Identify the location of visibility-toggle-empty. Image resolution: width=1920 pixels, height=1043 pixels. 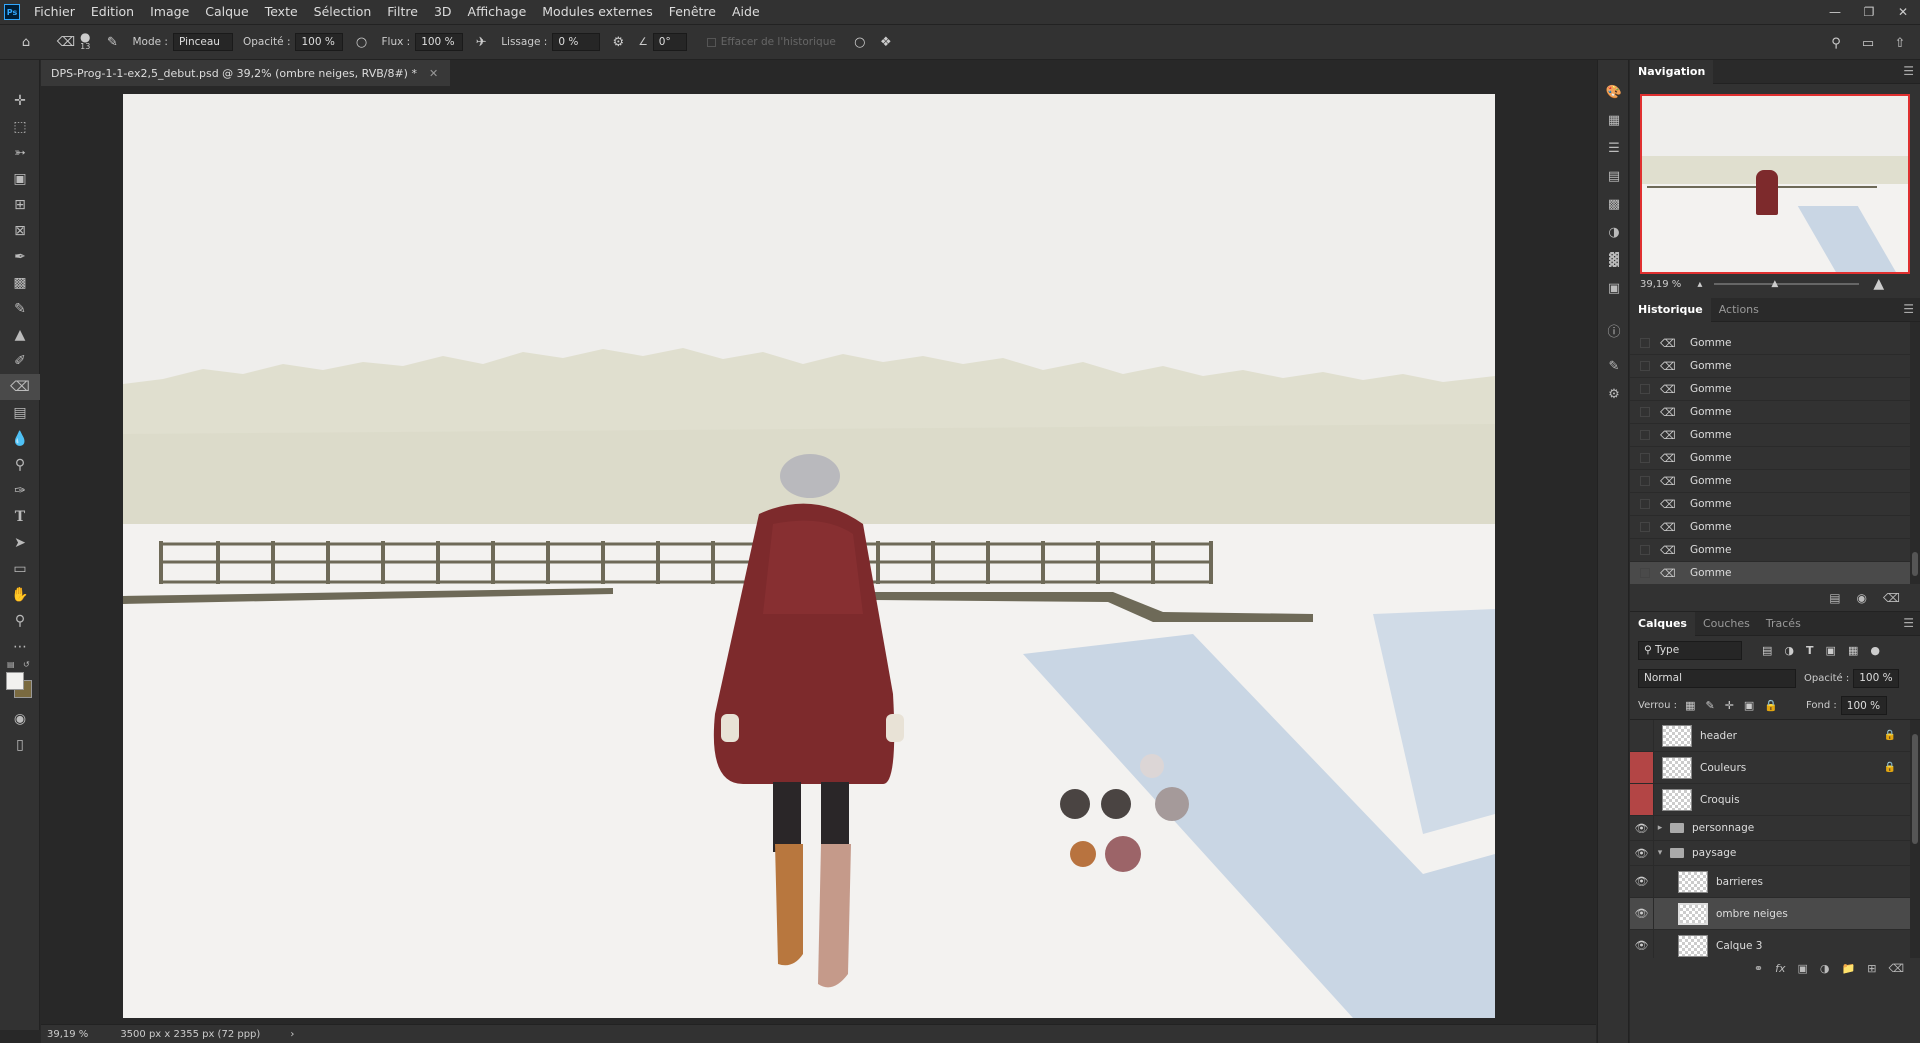
(1642, 735).